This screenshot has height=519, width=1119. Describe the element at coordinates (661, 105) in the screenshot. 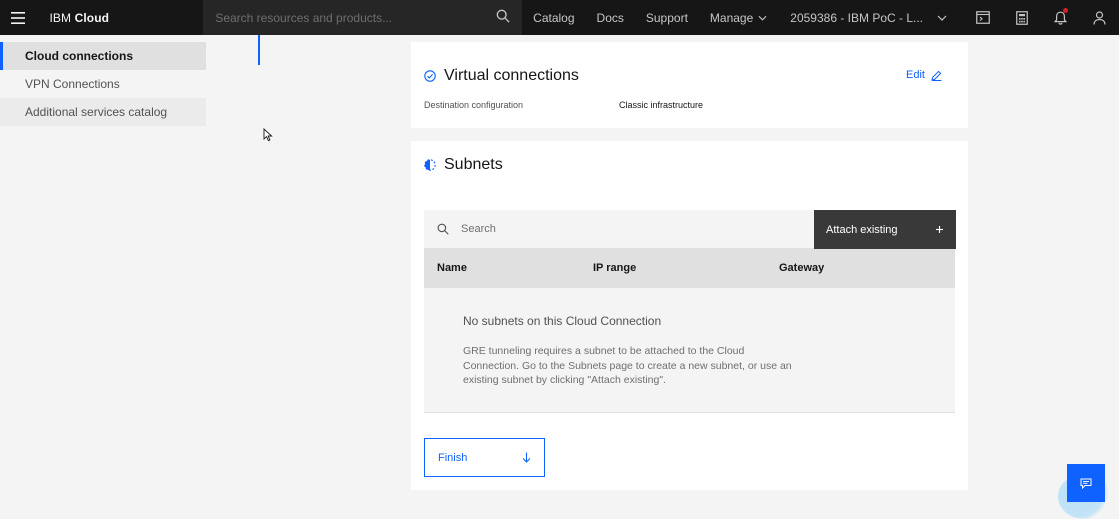

I see `destination-configuration-value: Classic infrastructure` at that location.